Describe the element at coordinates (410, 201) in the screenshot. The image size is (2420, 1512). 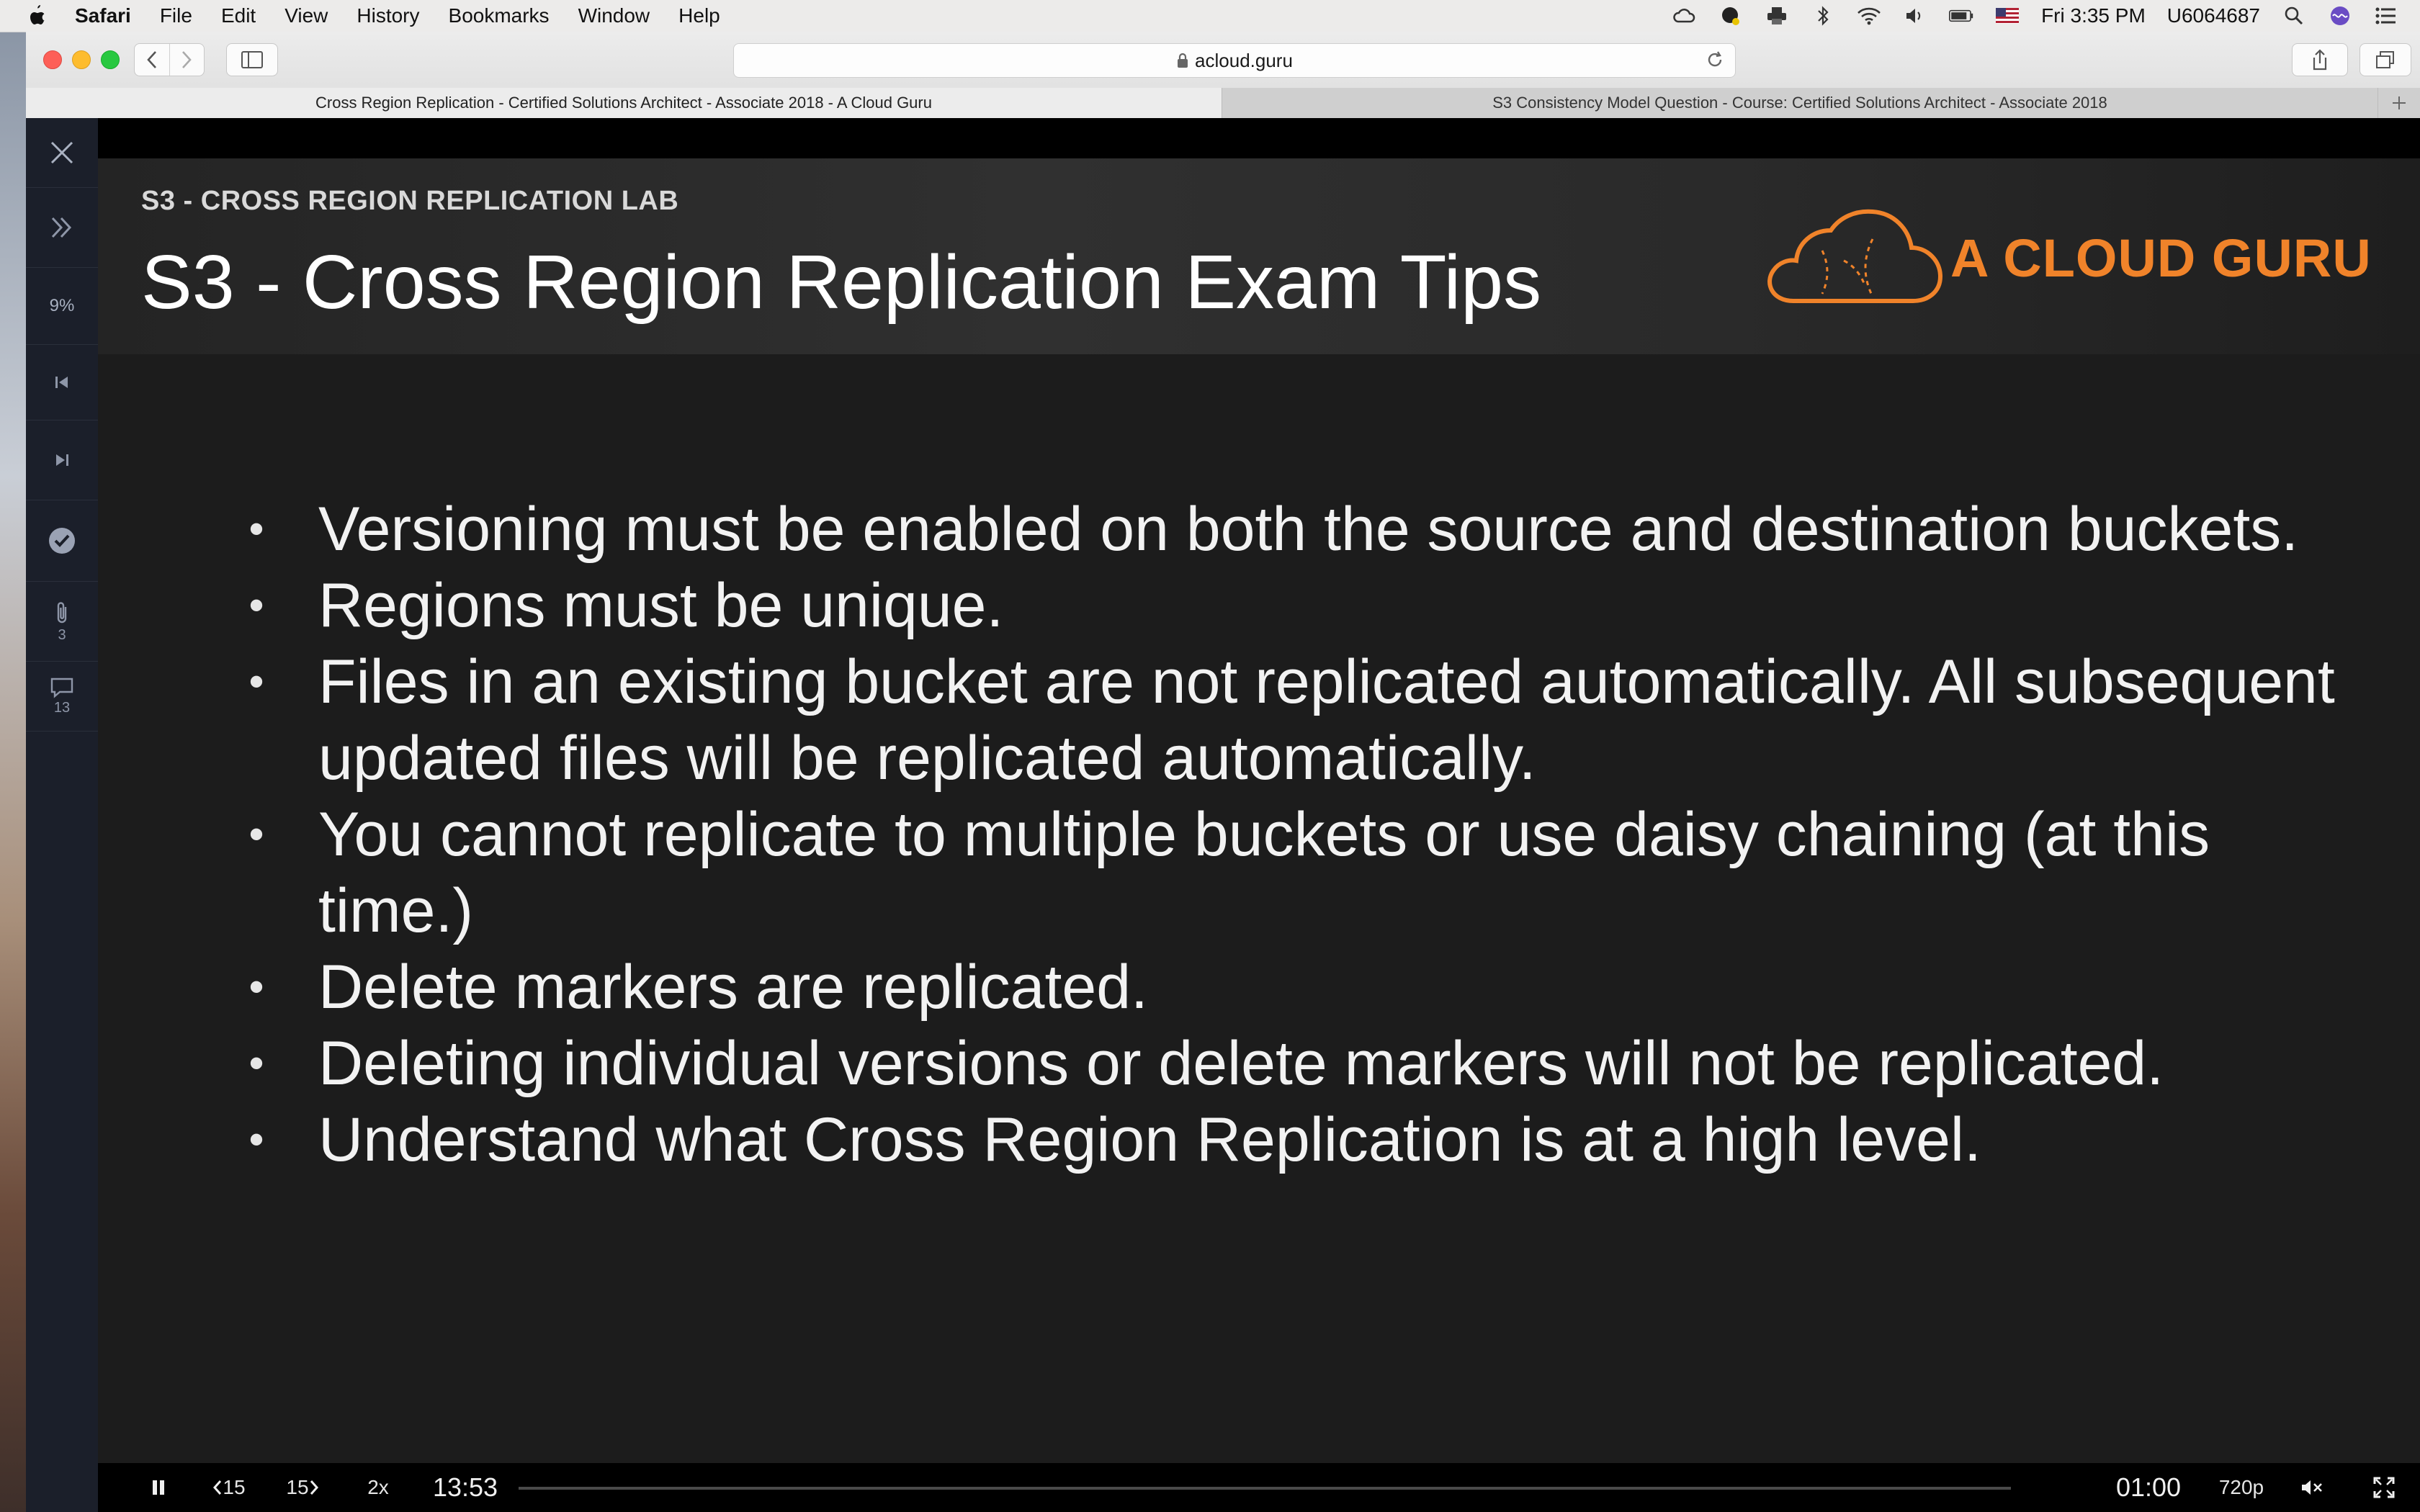
I see `slide-kicker: S3 - CROSS REGION REPLICATION LAB` at that location.